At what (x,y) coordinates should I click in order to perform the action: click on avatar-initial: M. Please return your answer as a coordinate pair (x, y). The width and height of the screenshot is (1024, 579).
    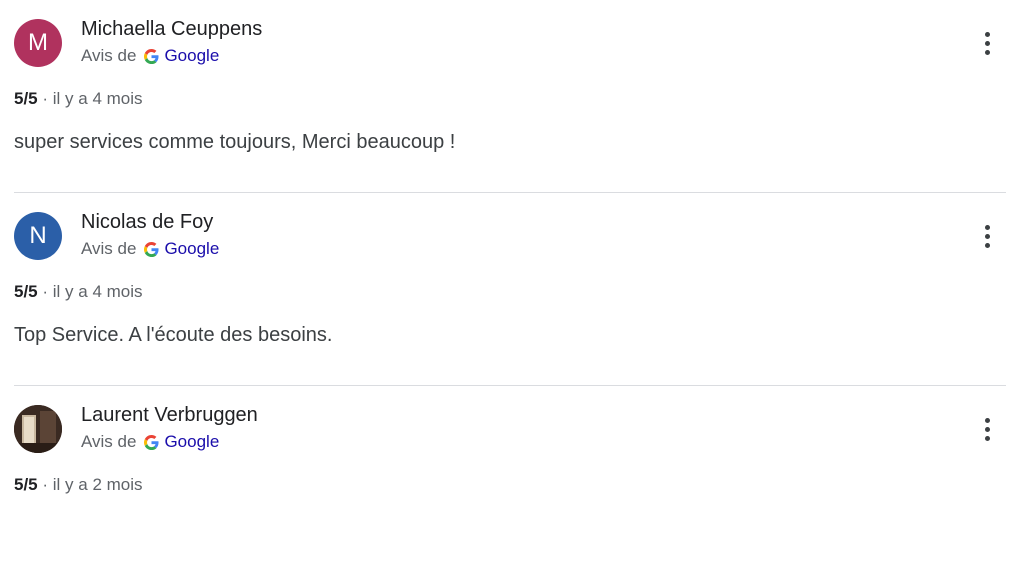
    Looking at the image, I should click on (38, 42).